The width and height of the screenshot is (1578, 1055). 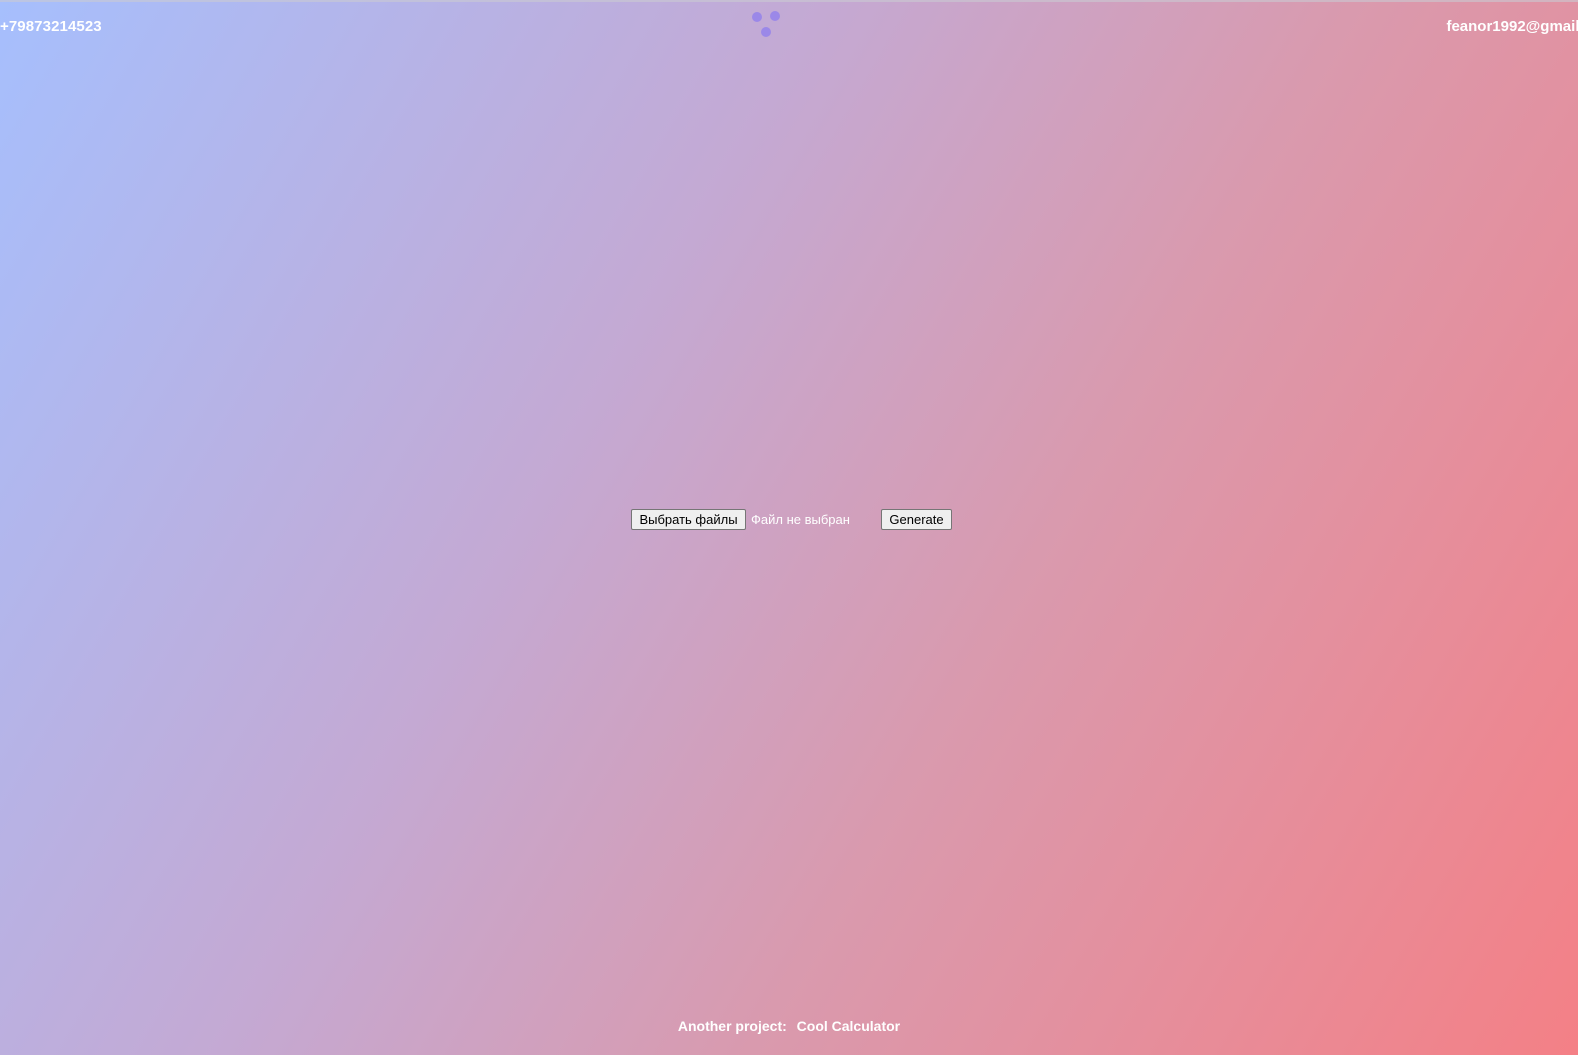 What do you see at coordinates (688, 519) in the screenshot?
I see `choose-files-button: Выбрать файлы` at bounding box center [688, 519].